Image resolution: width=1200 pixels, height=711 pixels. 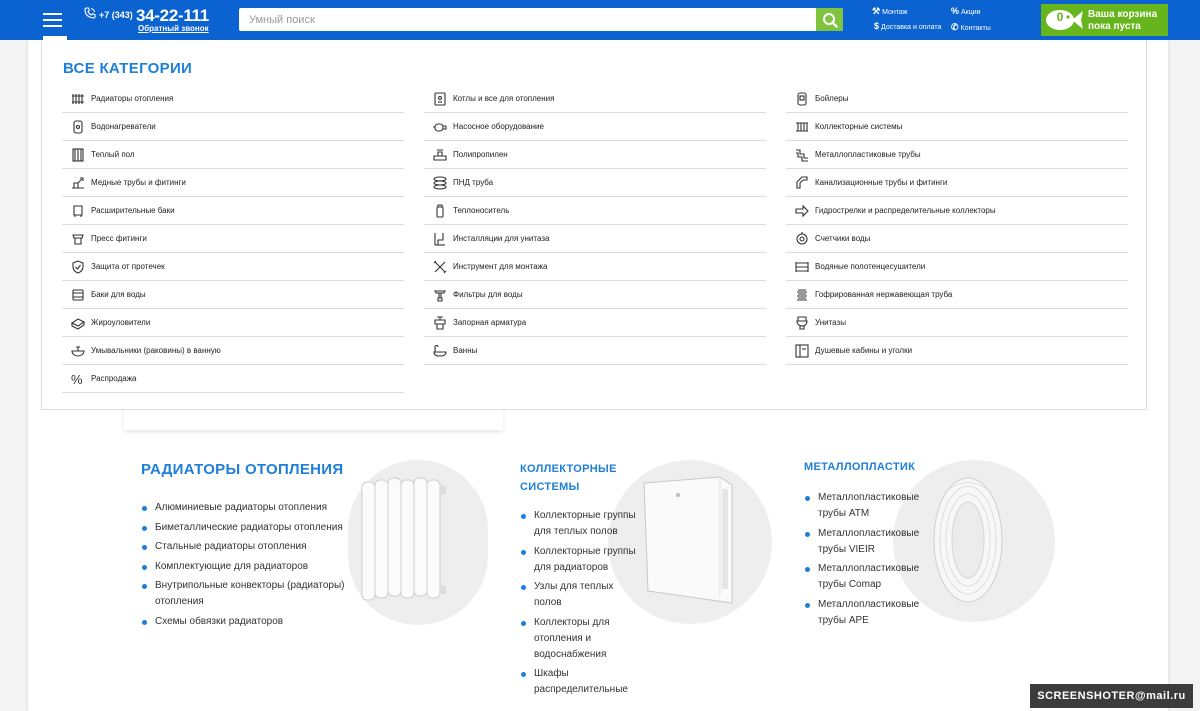 What do you see at coordinates (78, 155) in the screenshot?
I see `warm-floor-icon` at bounding box center [78, 155].